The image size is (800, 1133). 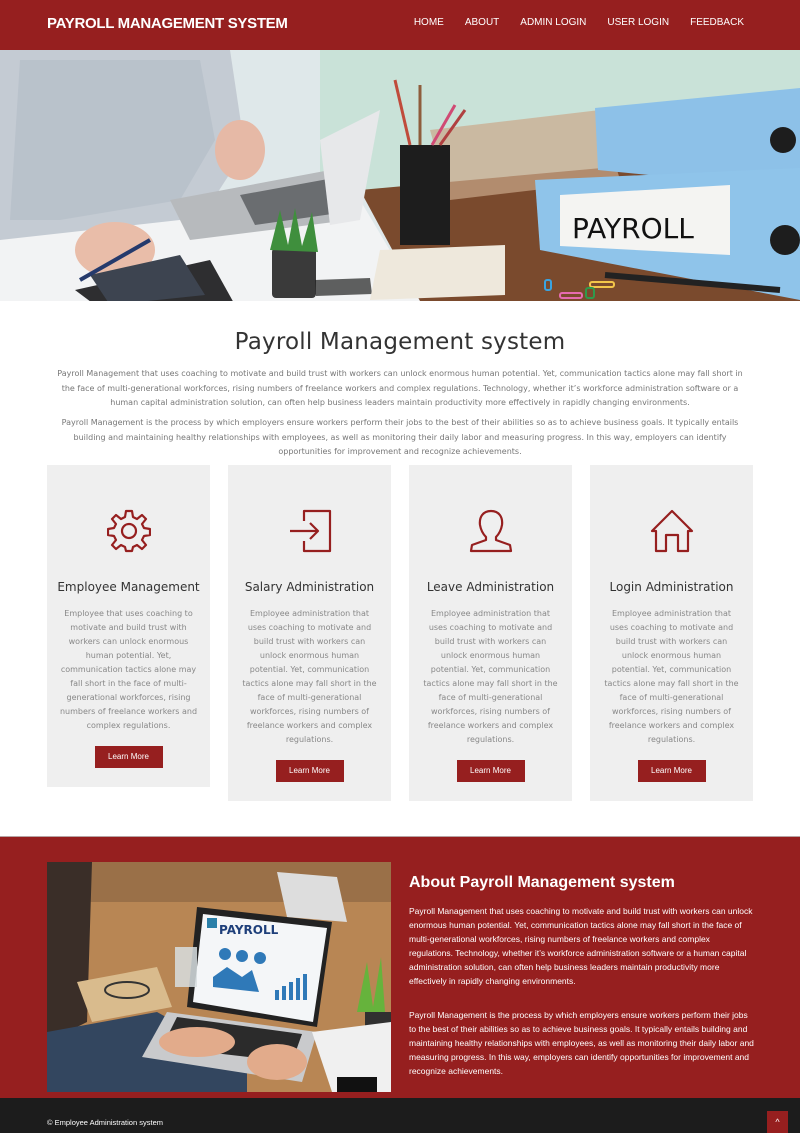 I want to click on nav-user-login: USER LOGIN, so click(x=638, y=22).